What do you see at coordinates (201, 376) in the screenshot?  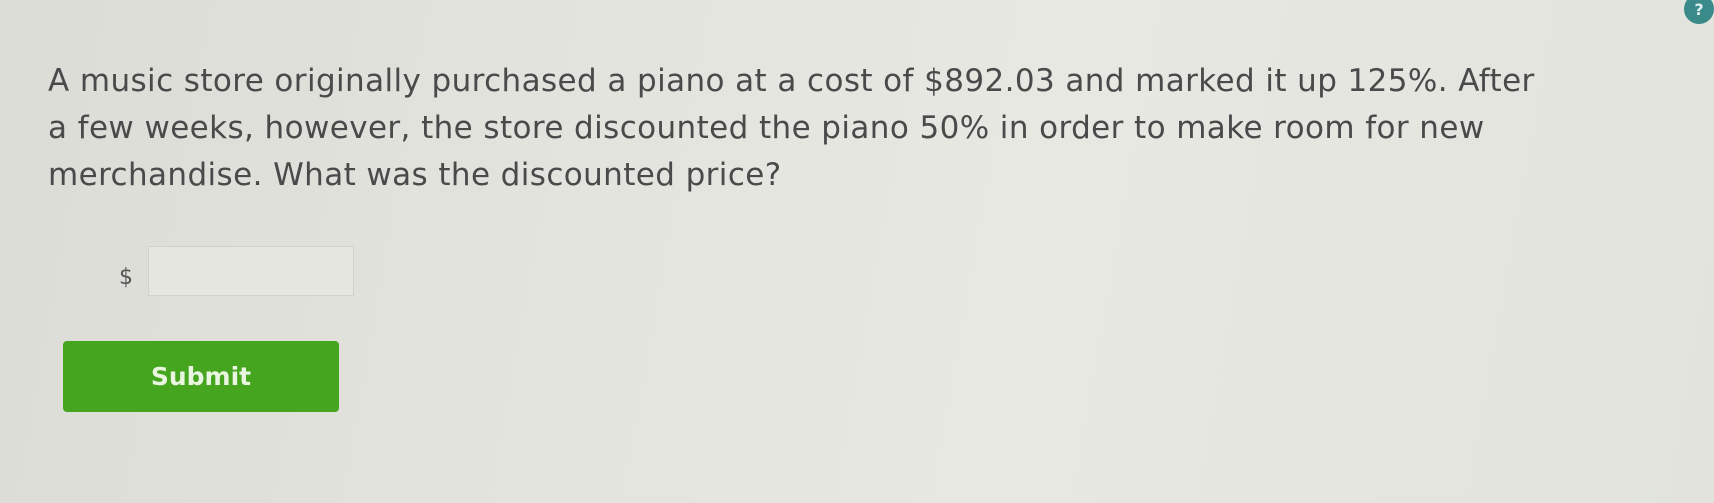 I see `submit-button: Submit` at bounding box center [201, 376].